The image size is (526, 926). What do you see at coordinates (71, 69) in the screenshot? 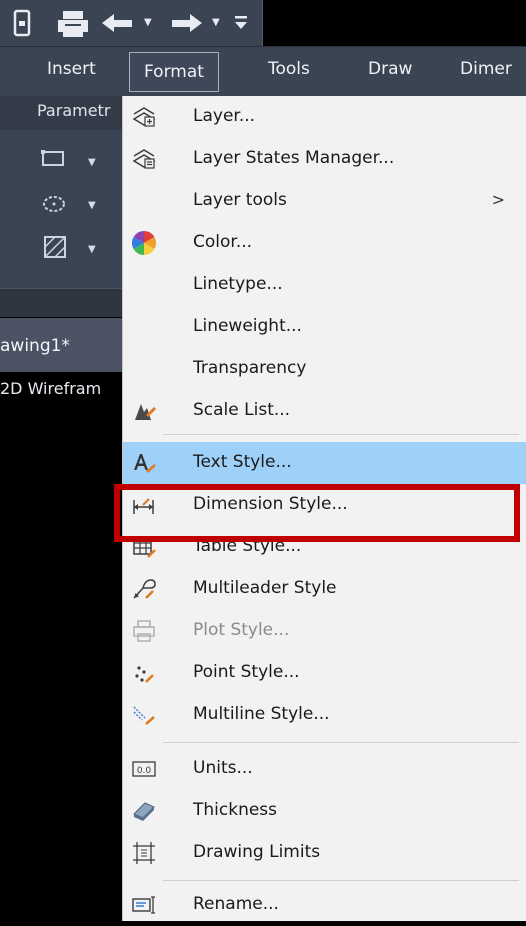
I see `menu-insert: Insert` at bounding box center [71, 69].